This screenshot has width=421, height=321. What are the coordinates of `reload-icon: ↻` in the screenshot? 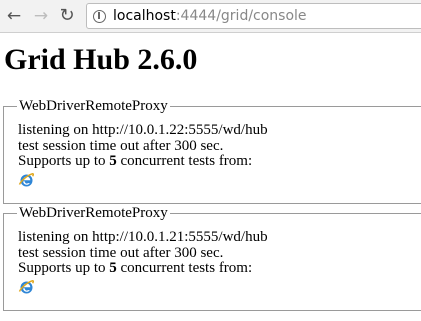 It's located at (67, 16).